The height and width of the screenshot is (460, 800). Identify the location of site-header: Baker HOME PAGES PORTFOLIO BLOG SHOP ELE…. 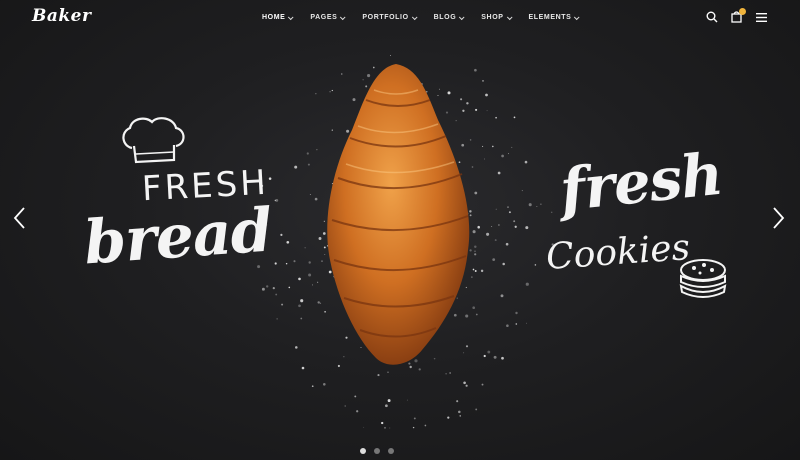
(400, 19).